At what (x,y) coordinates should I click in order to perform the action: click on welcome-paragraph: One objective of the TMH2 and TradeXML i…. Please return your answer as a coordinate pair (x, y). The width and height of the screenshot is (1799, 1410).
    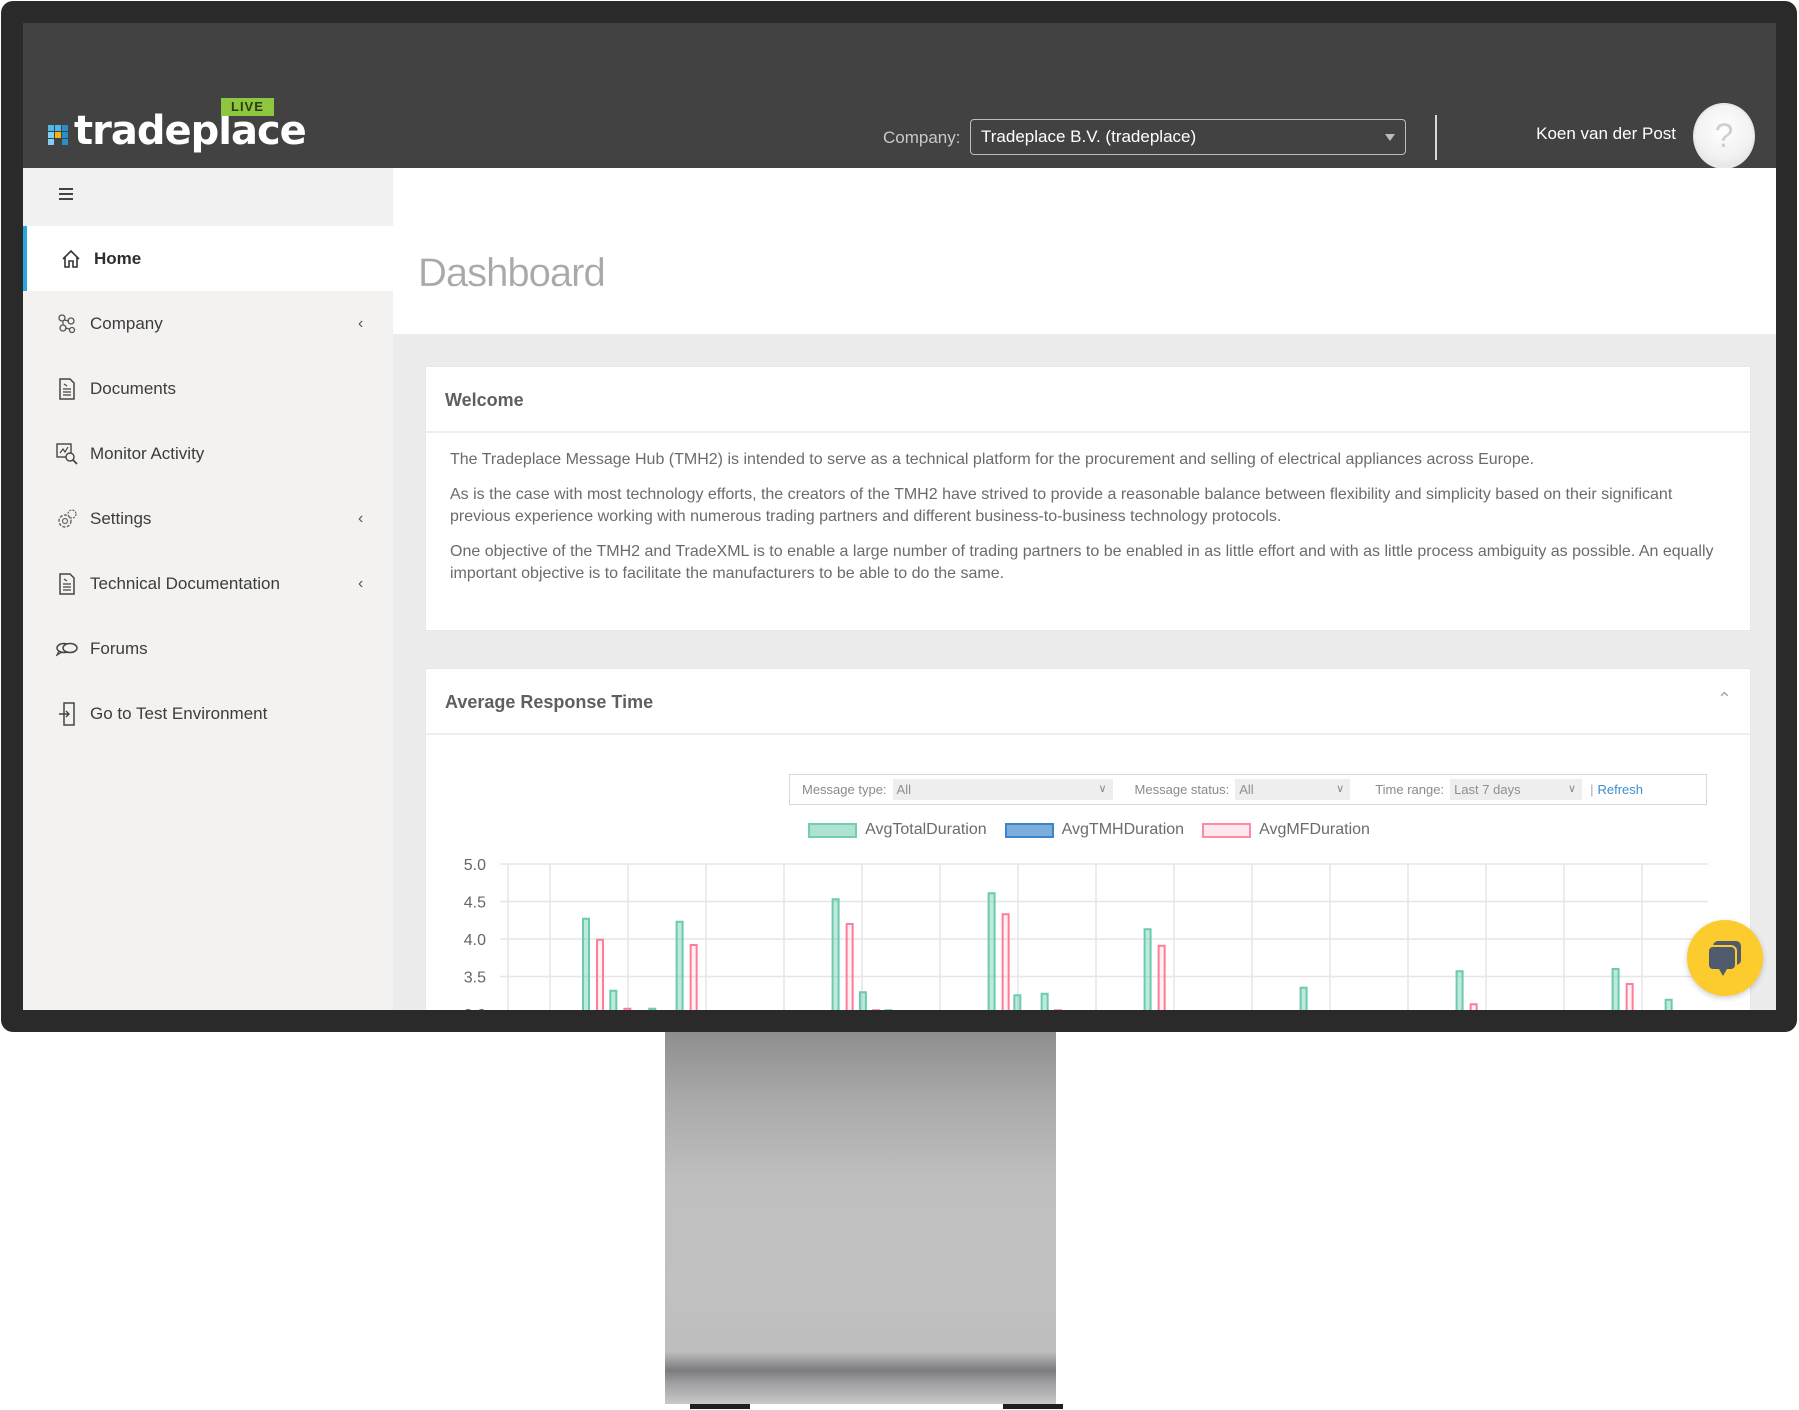
    Looking at the image, I should click on (1082, 562).